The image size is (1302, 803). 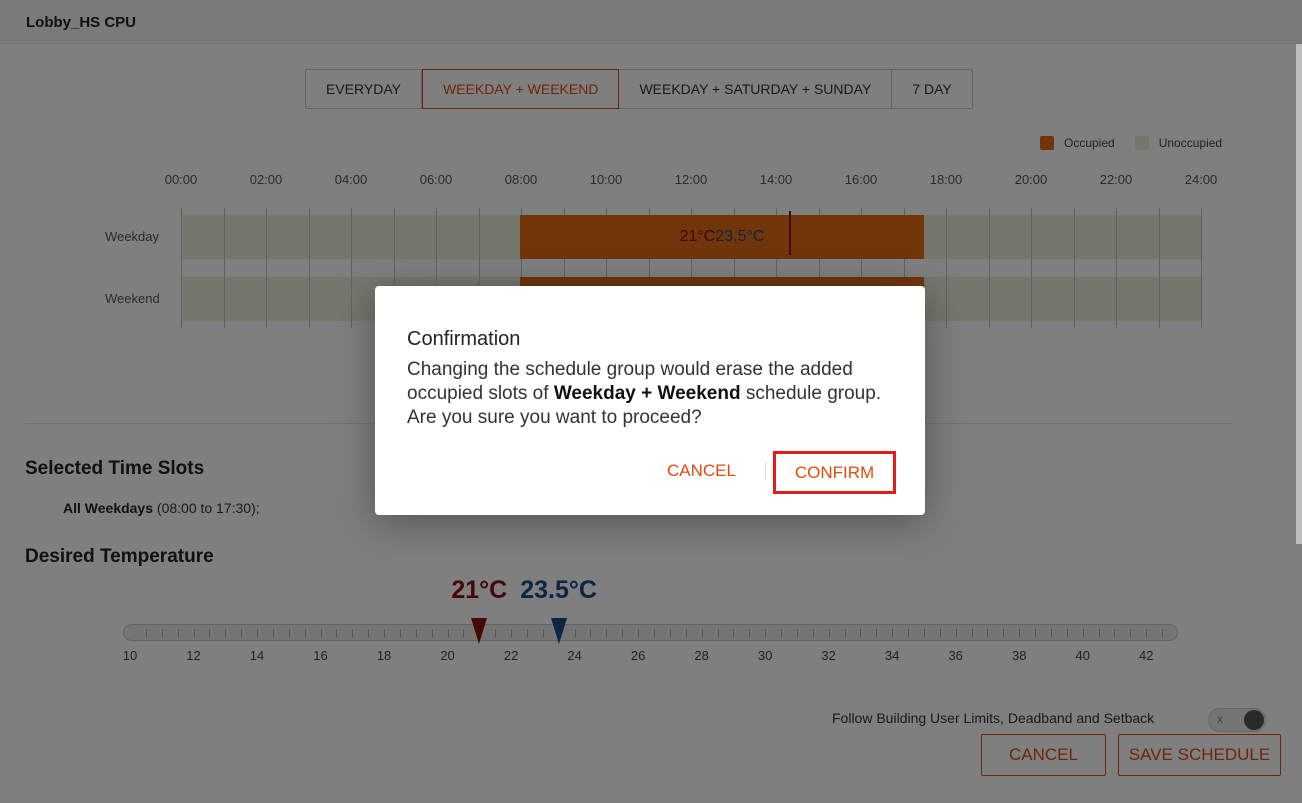 What do you see at coordinates (1299, 294) in the screenshot?
I see `scrollbar` at bounding box center [1299, 294].